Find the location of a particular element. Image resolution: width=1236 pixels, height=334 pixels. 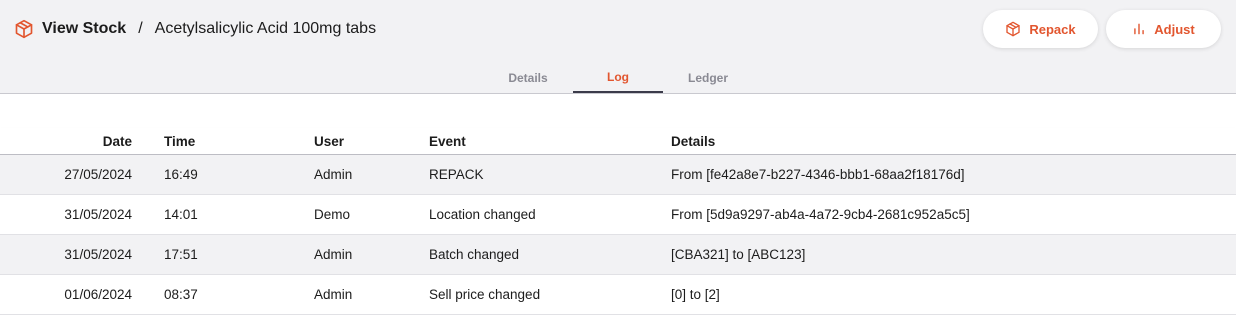

cell-date: 27/05/2024 is located at coordinates (98, 174).